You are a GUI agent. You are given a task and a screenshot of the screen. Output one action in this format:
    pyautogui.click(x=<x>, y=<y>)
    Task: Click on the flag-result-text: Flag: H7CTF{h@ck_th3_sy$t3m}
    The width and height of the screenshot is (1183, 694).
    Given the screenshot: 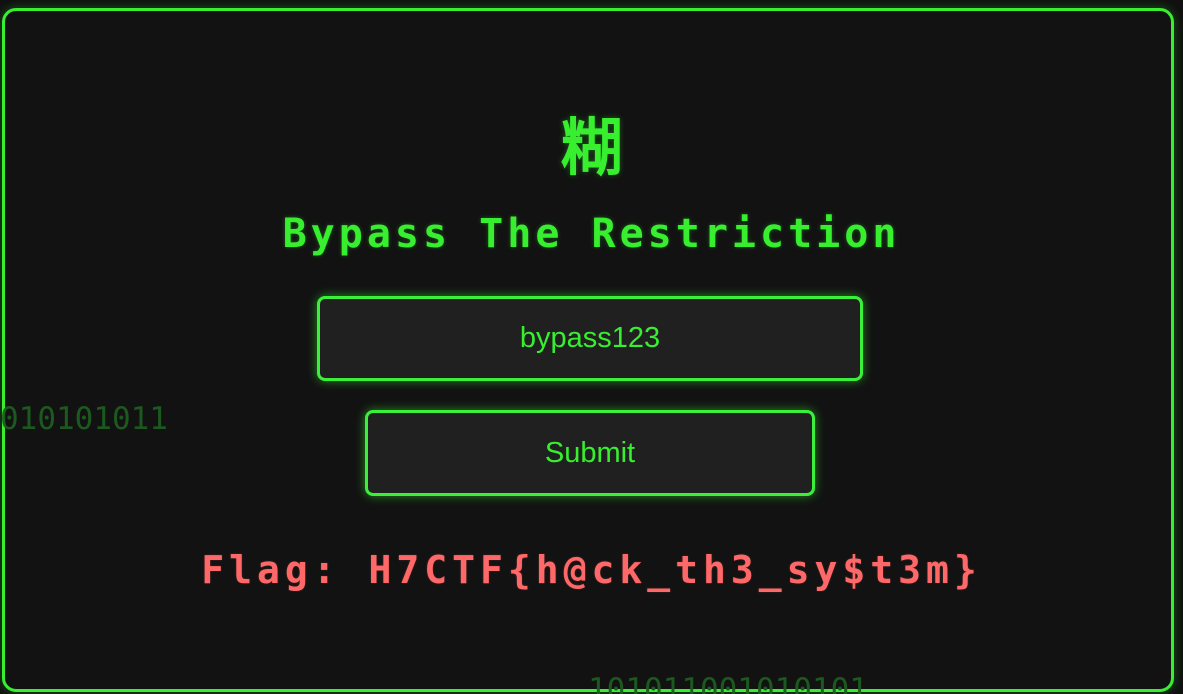 What is the action you would take?
    pyautogui.click(x=591, y=570)
    